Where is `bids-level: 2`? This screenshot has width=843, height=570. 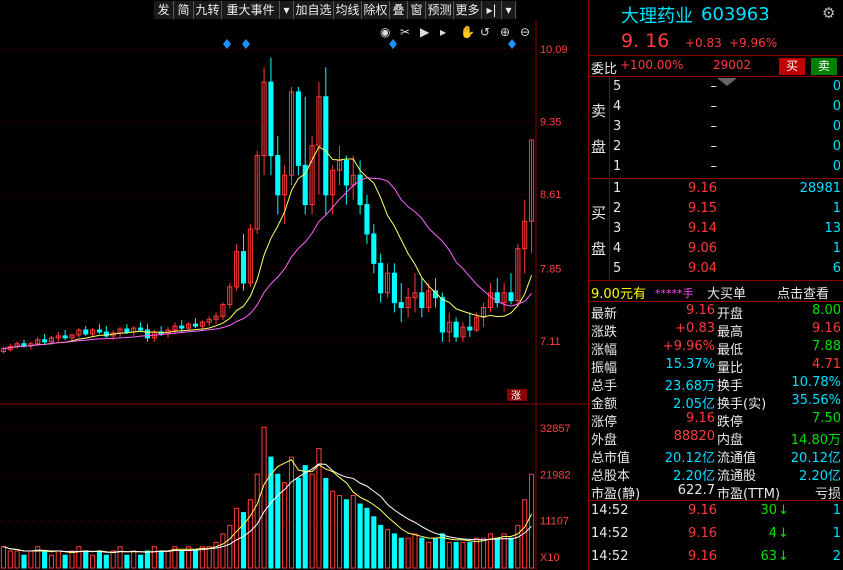 bids-level: 2 is located at coordinates (617, 208).